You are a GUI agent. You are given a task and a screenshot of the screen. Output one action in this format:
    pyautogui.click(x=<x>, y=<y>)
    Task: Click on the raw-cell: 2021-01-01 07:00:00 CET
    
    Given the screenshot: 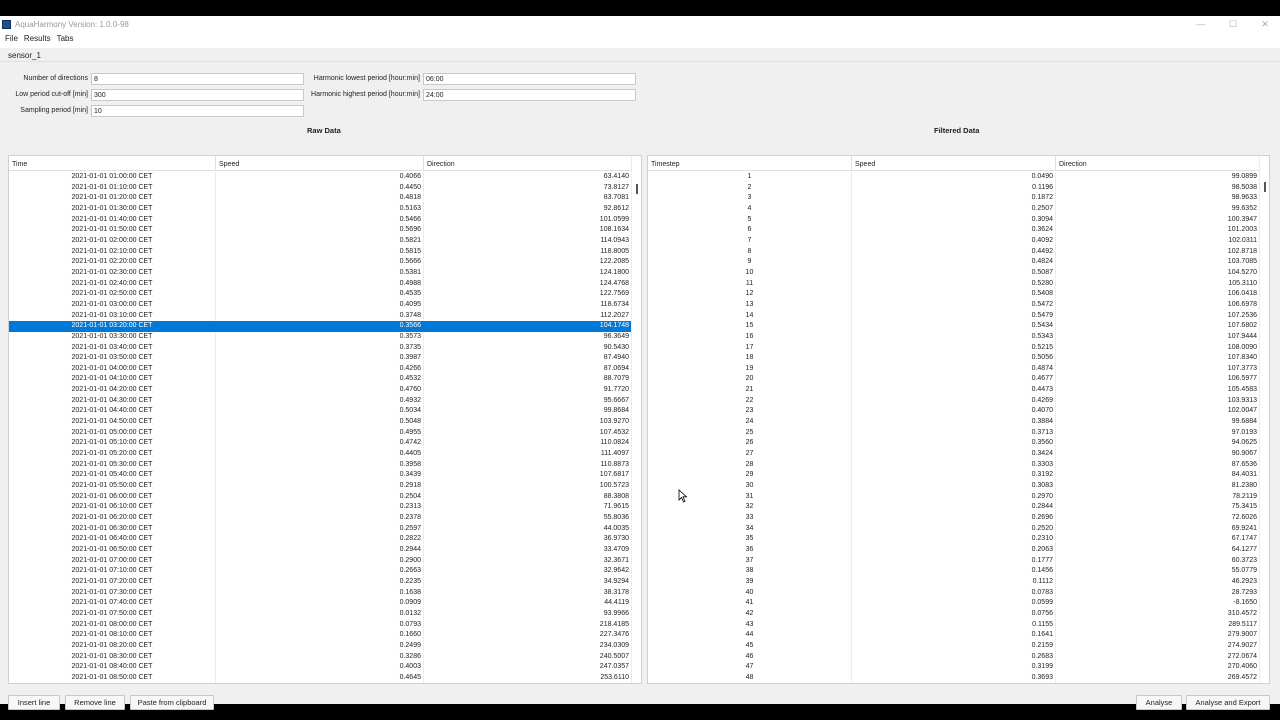 What is the action you would take?
    pyautogui.click(x=112, y=561)
    